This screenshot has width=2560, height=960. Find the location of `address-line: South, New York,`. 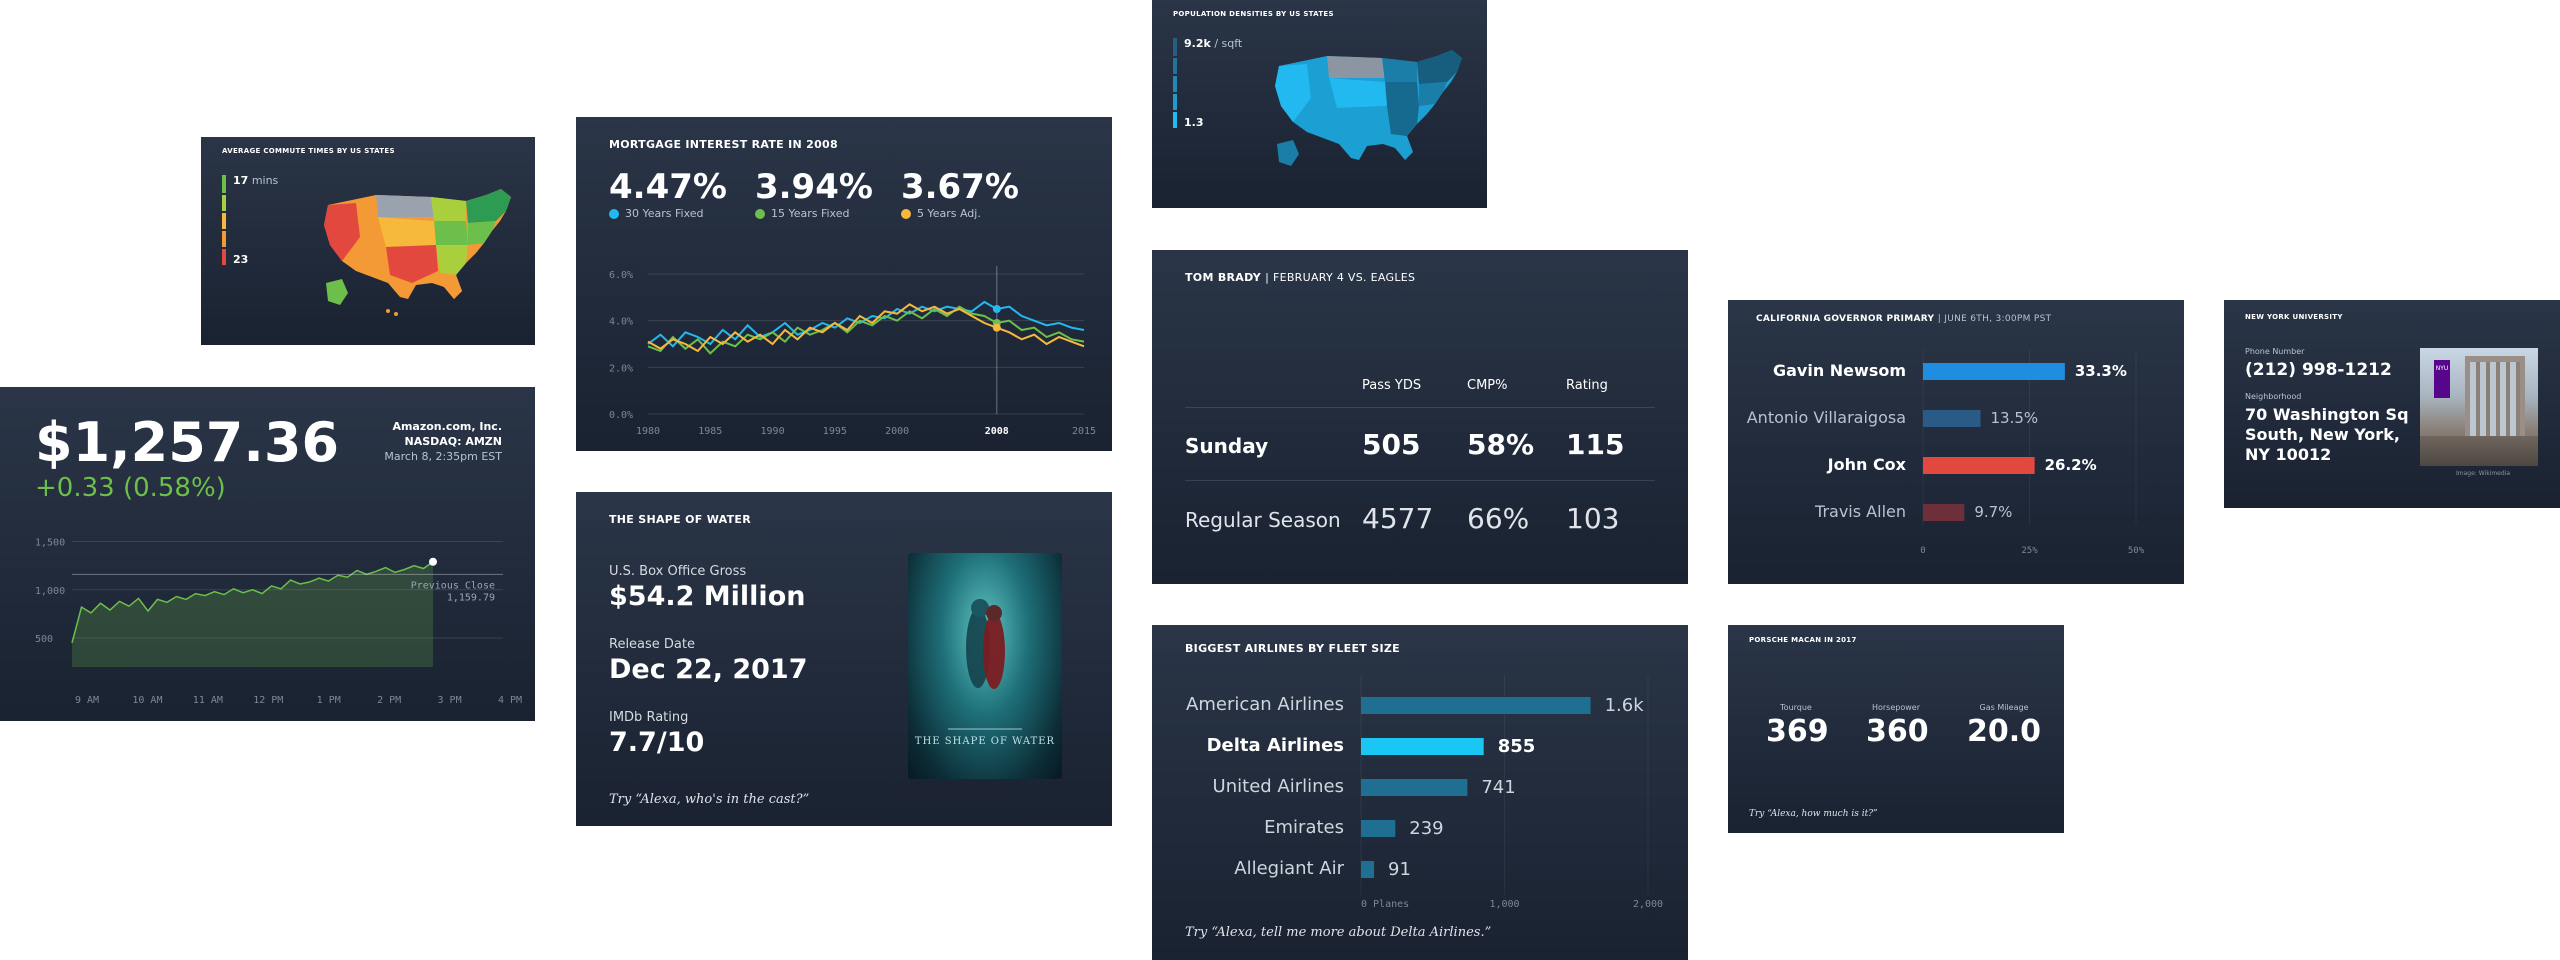

address-line: South, New York, is located at coordinates (2322, 434).